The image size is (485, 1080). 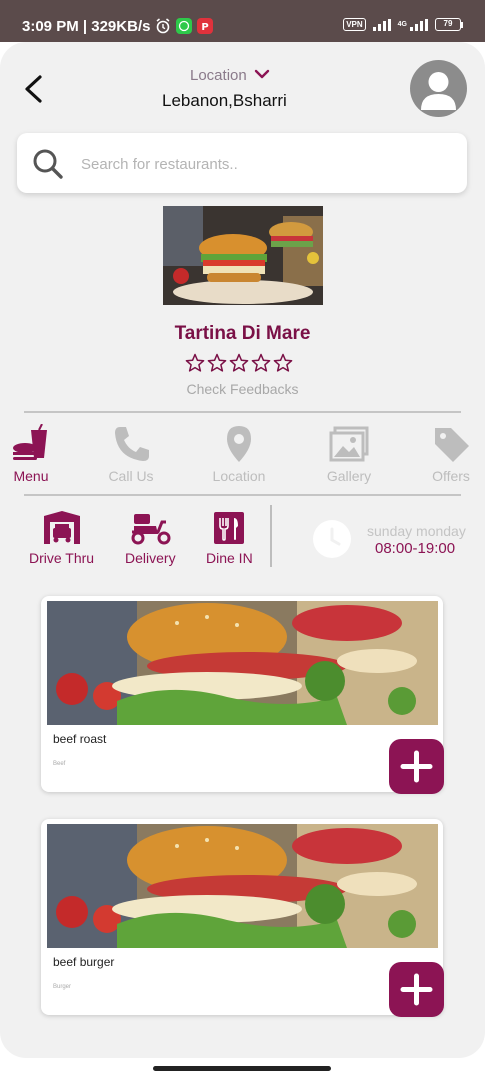 What do you see at coordinates (132, 444) in the screenshot?
I see `phone-icon` at bounding box center [132, 444].